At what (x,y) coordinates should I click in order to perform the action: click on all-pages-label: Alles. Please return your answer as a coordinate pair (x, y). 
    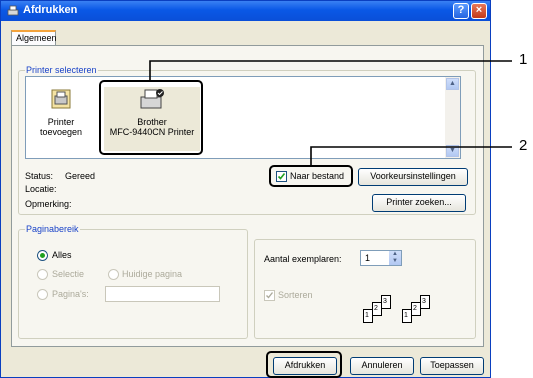
    Looking at the image, I should click on (62, 255).